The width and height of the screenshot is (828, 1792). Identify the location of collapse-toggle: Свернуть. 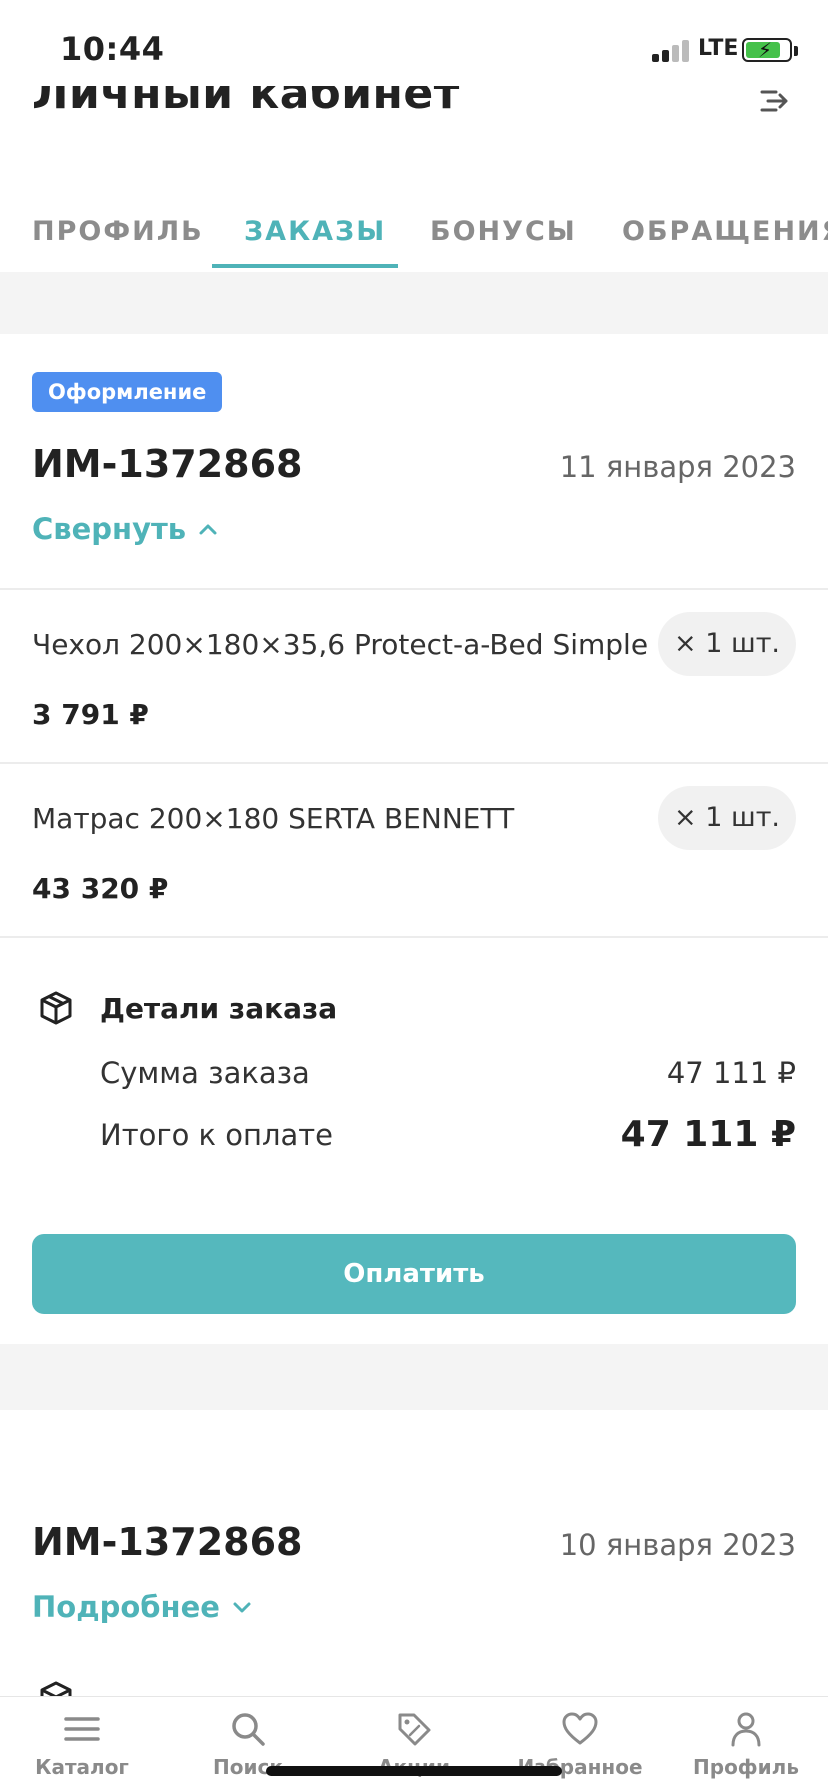
(125, 529).